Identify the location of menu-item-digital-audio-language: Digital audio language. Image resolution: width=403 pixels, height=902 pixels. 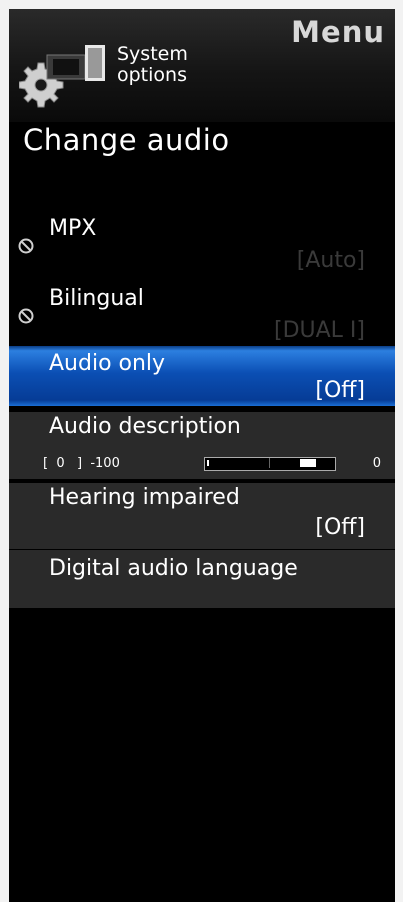
(202, 579).